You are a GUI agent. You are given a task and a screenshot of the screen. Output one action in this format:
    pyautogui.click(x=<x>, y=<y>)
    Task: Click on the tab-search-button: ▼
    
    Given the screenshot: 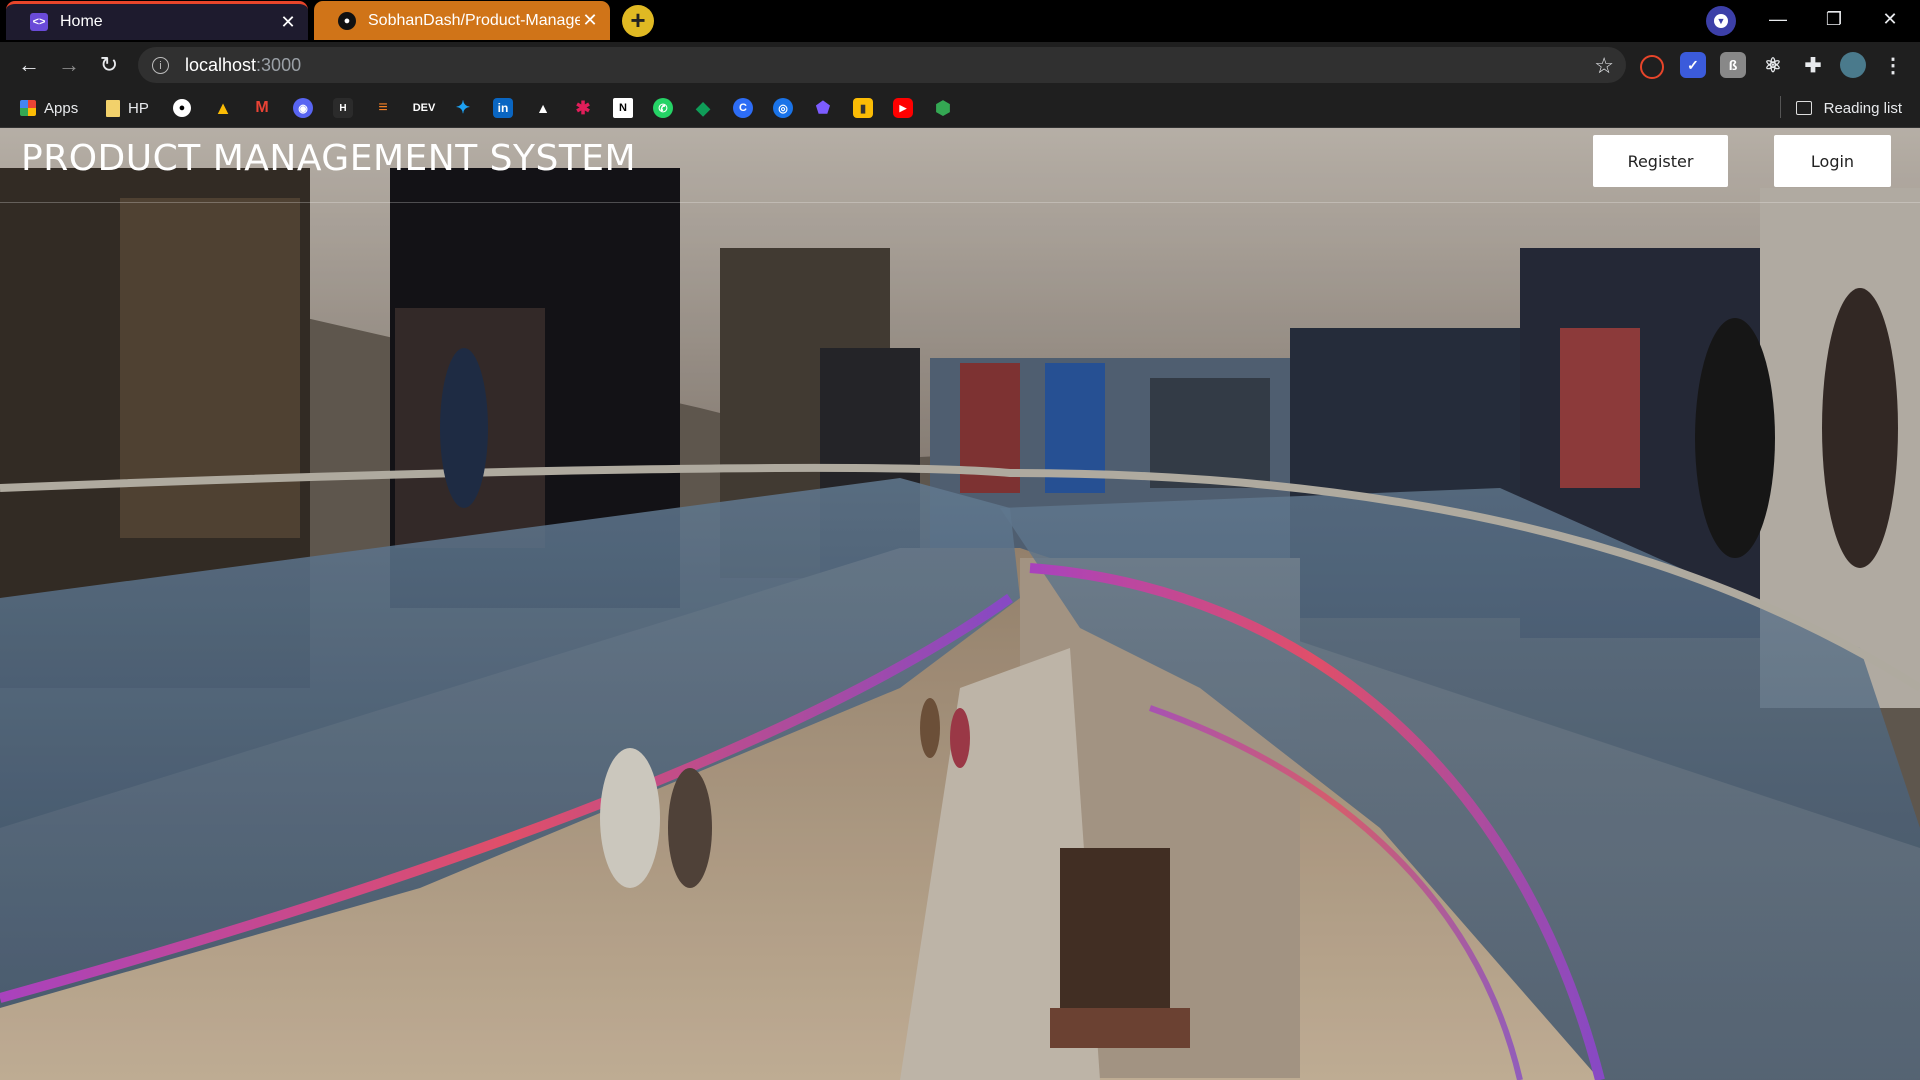 What is the action you would take?
    pyautogui.click(x=1721, y=21)
    